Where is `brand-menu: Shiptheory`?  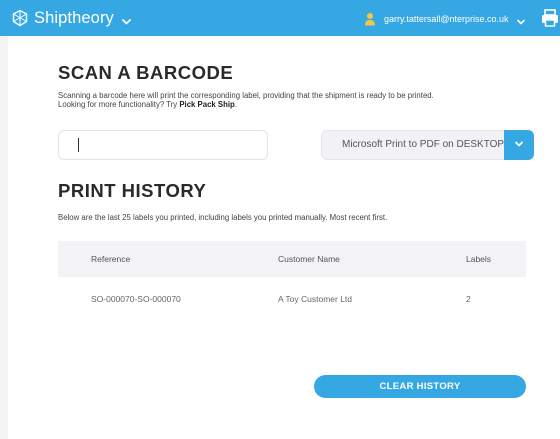 brand-menu: Shiptheory is located at coordinates (71, 18).